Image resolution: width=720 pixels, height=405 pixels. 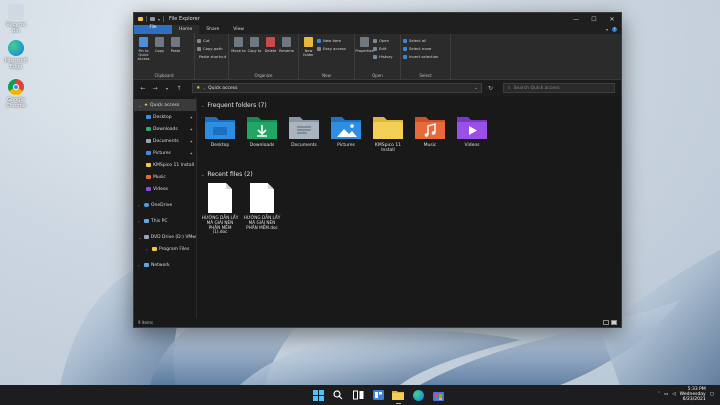 I want to click on large-icons-view-button, so click(x=614, y=322).